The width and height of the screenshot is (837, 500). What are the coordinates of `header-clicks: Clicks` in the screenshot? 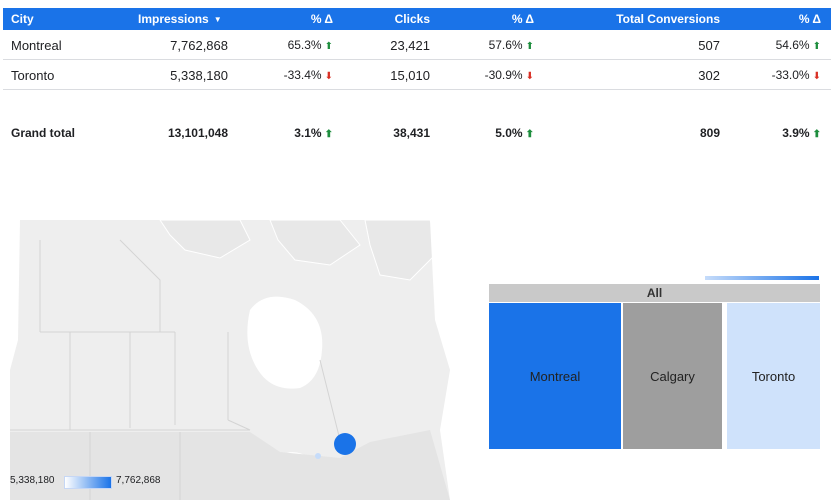 It's located at (412, 19).